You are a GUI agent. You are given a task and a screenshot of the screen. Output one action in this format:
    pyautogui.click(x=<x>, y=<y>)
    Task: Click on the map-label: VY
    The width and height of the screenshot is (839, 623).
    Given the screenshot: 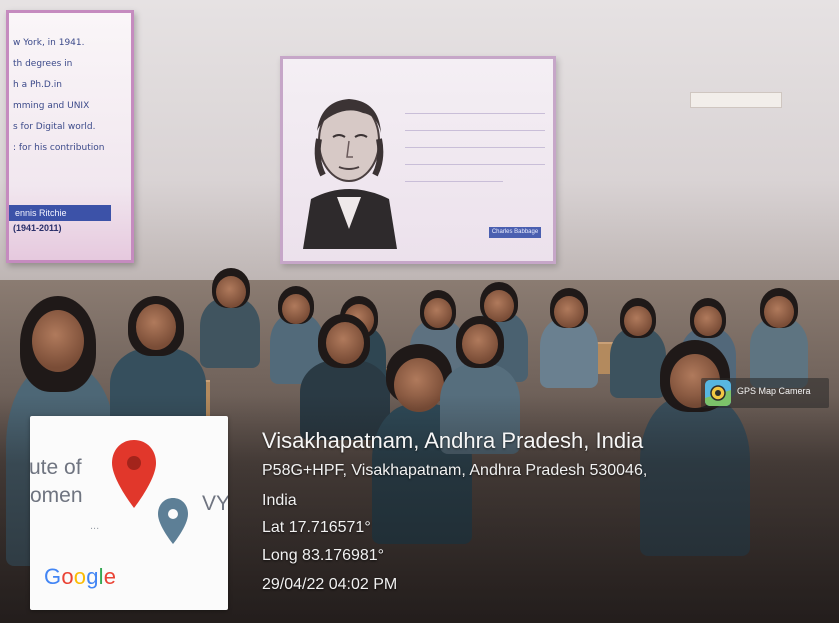 What is the action you would take?
    pyautogui.click(x=215, y=503)
    